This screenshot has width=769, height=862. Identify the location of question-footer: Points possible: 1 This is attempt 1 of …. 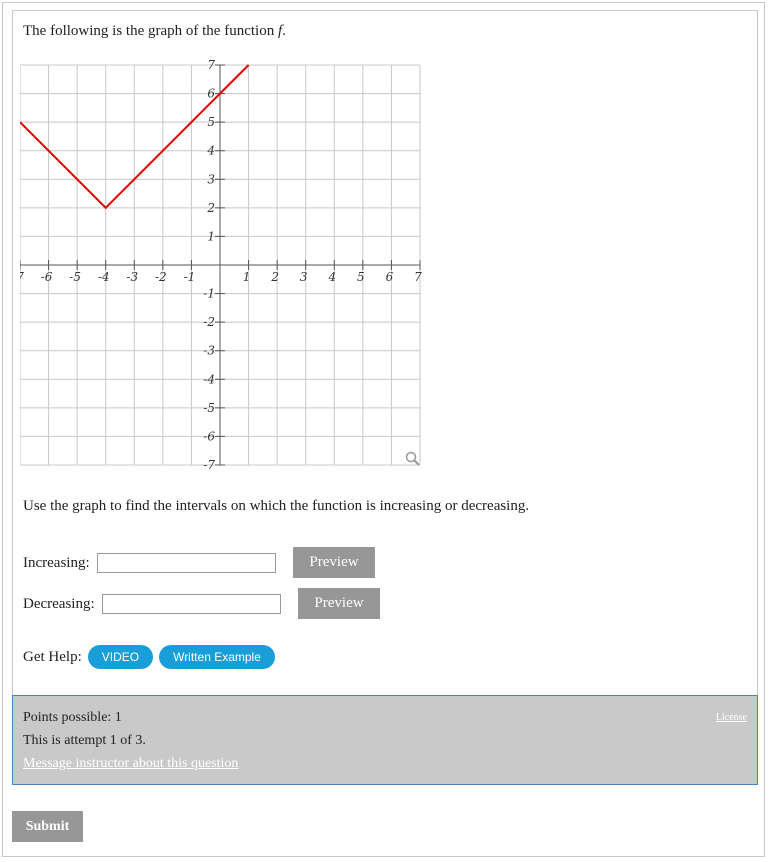
(385, 740).